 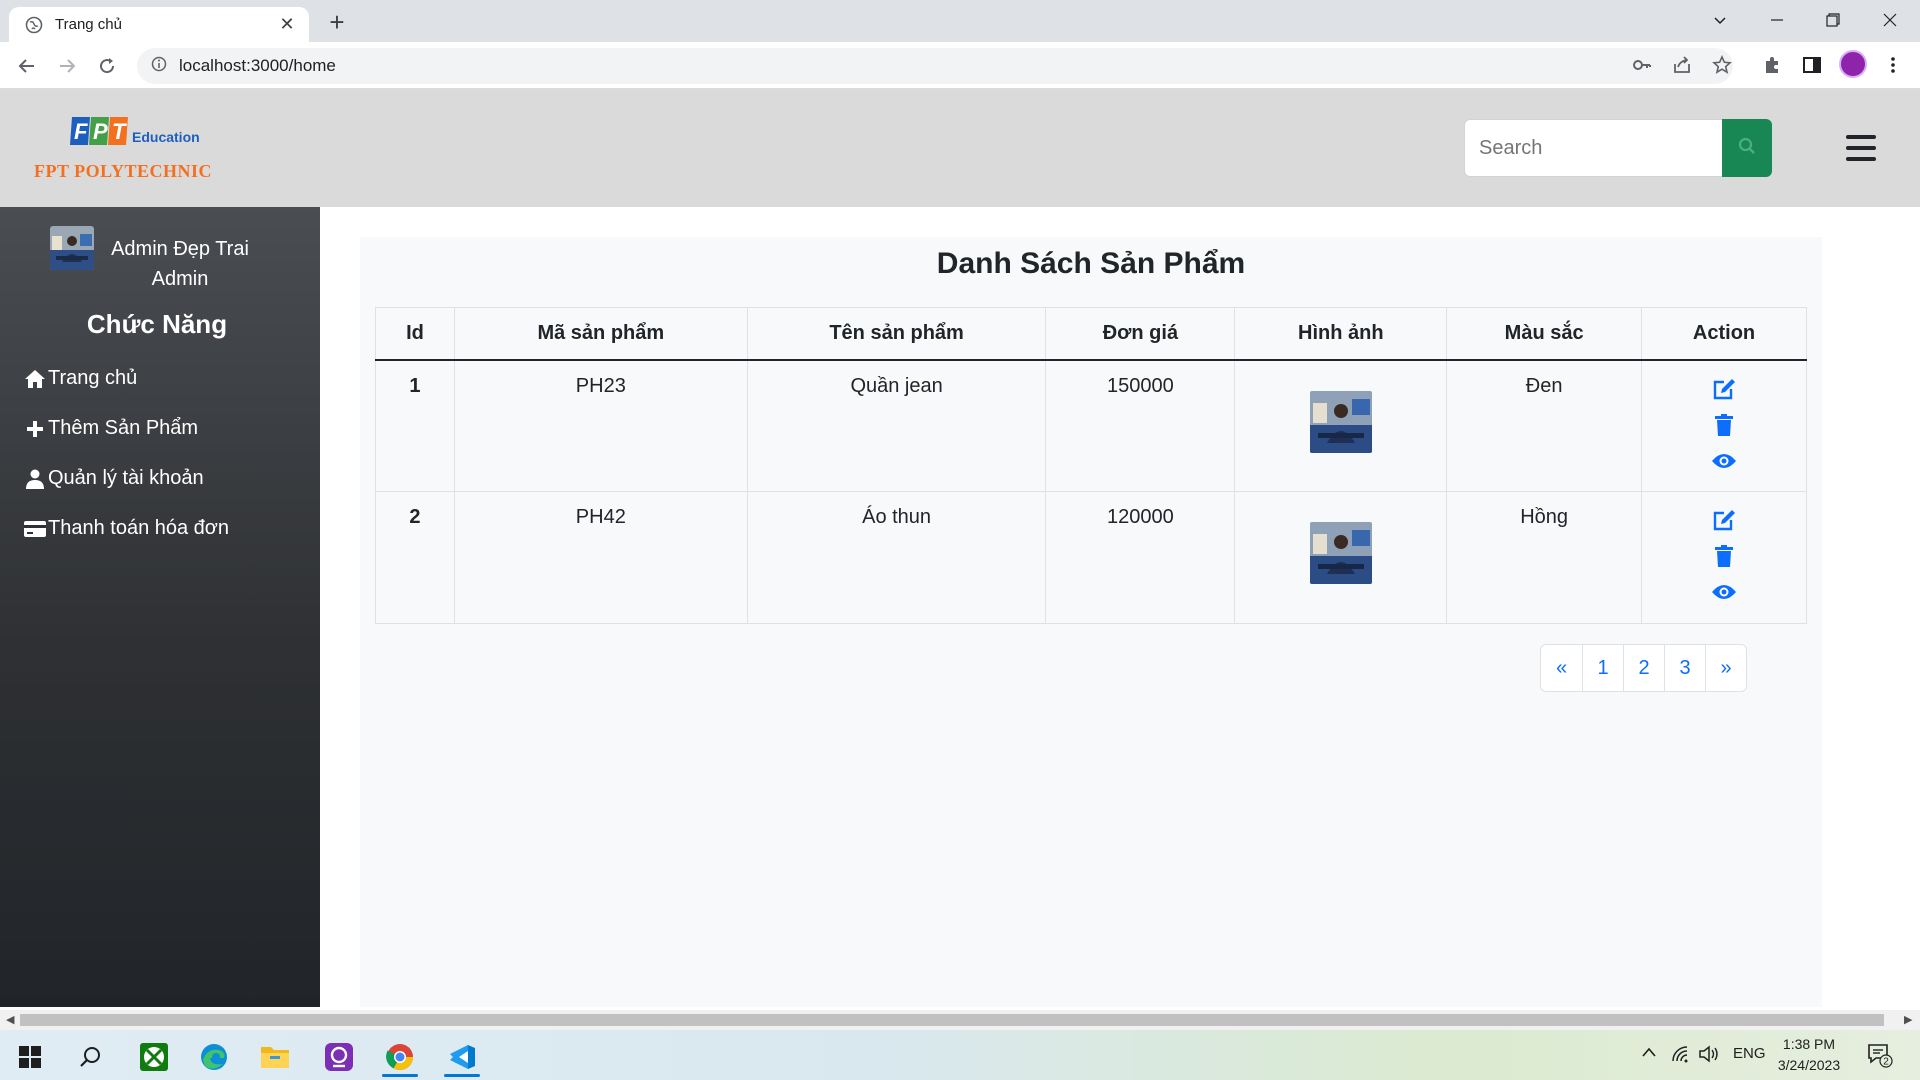 I want to click on taskbar-search-icon, so click(x=90, y=1057).